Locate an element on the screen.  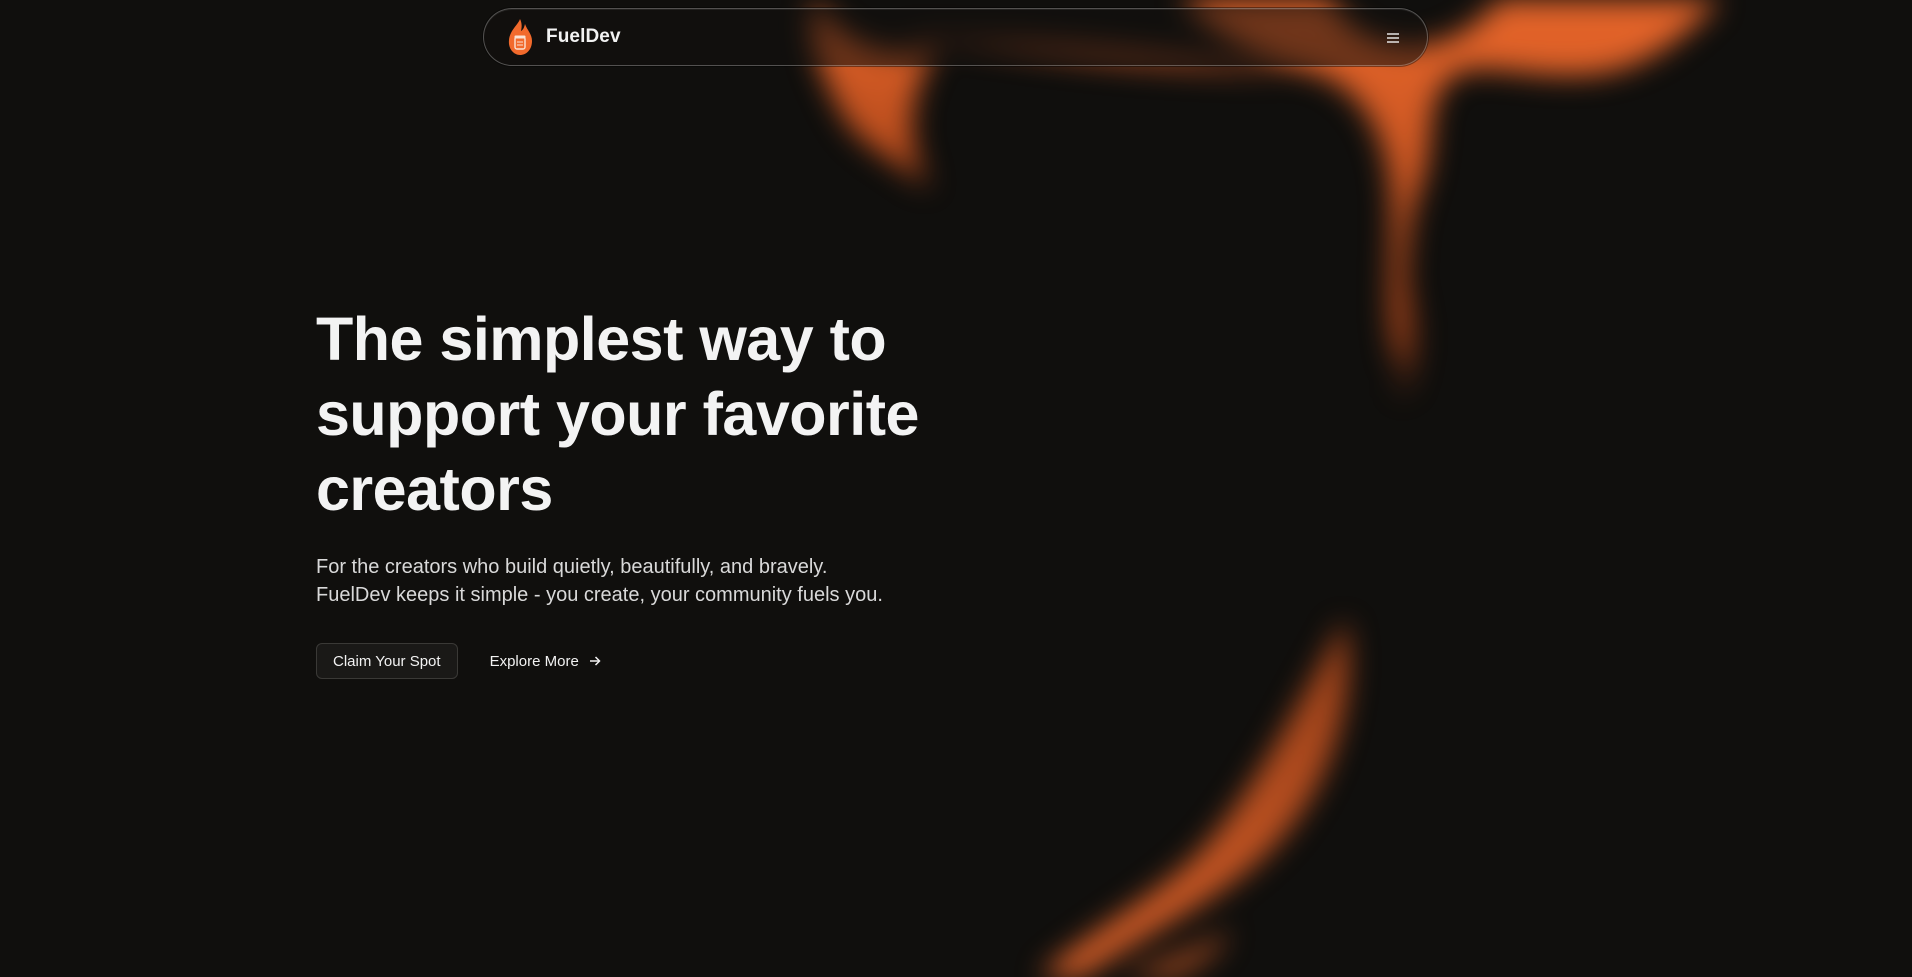
claim-your-spot-label: Claim Your Spot is located at coordinates (387, 661).